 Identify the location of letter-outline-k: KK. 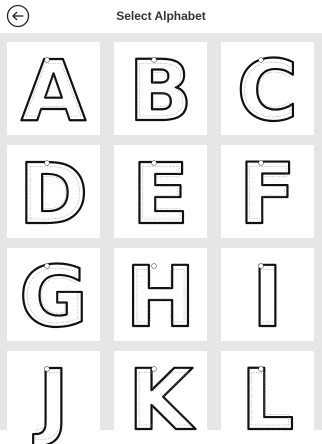
(162, 397).